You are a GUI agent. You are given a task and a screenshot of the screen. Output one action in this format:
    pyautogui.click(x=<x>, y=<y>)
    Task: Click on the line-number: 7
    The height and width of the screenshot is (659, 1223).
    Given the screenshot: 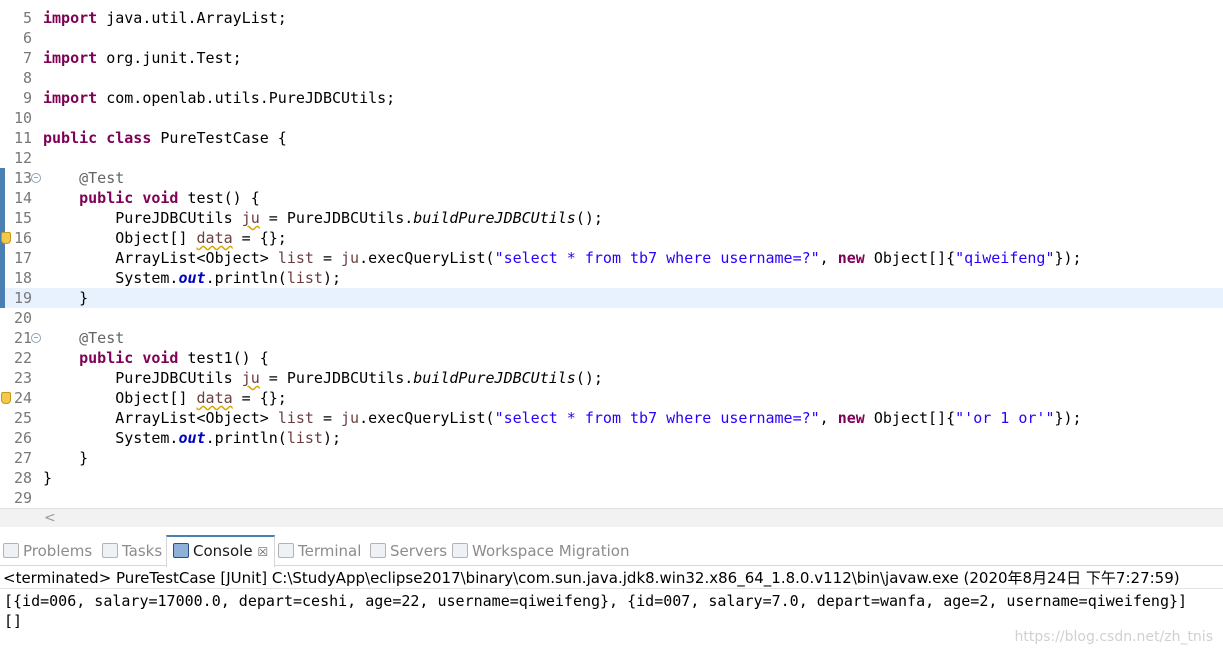 What is the action you would take?
    pyautogui.click(x=27, y=58)
    